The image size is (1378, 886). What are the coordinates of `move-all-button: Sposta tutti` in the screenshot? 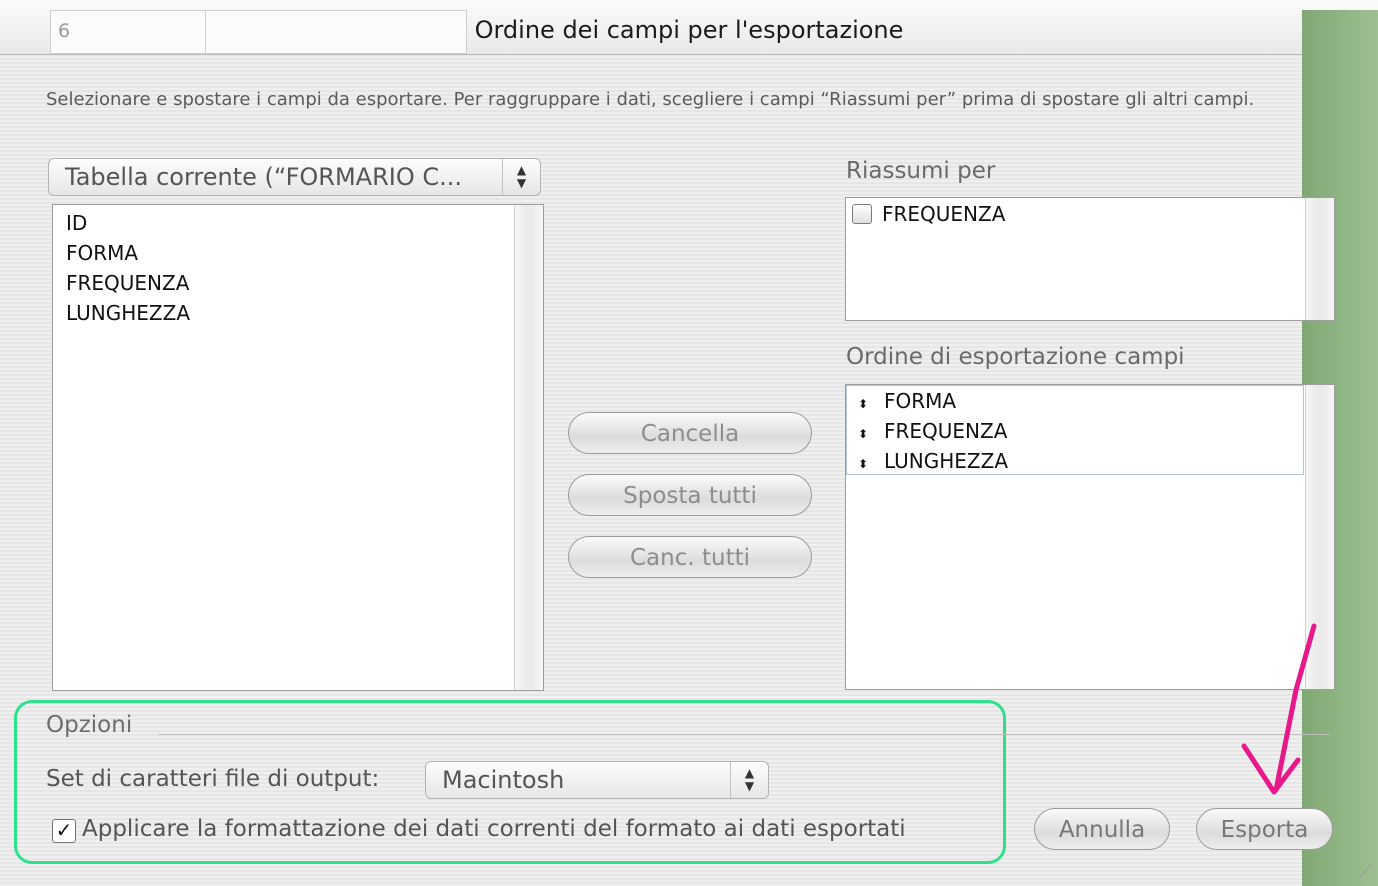 It's located at (690, 495).